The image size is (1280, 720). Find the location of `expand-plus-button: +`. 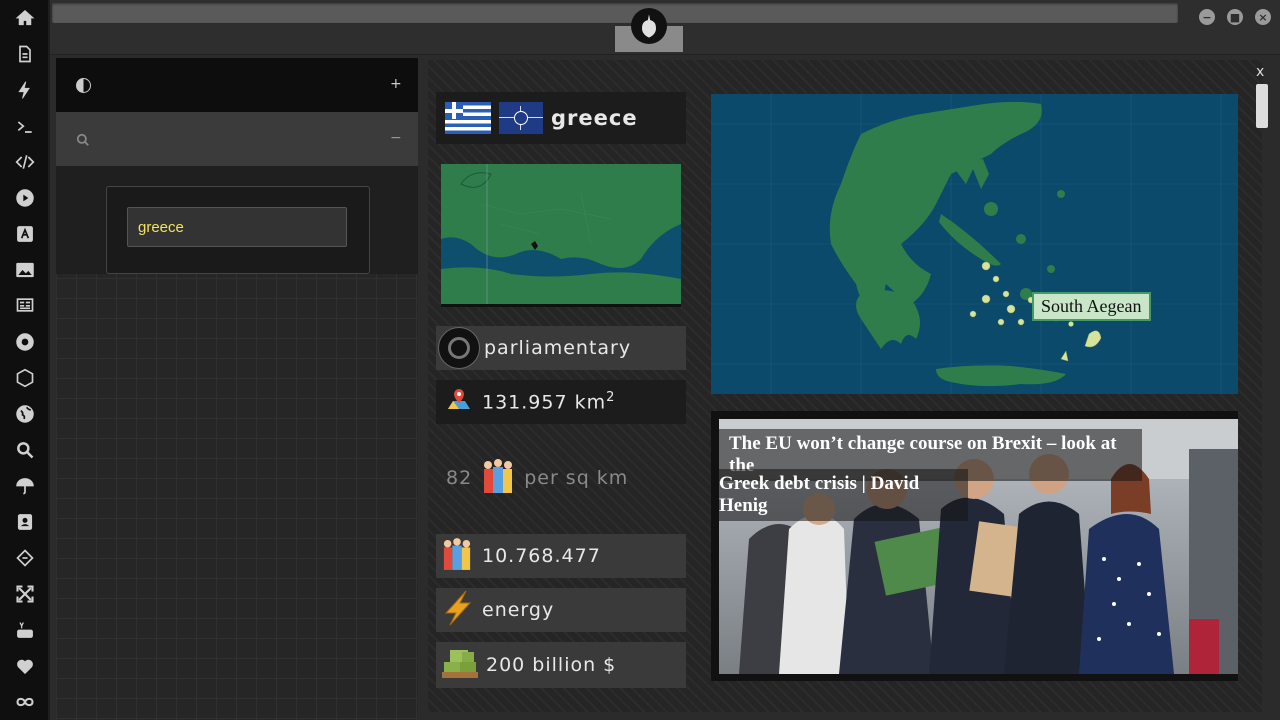

expand-plus-button: + is located at coordinates (396, 84).